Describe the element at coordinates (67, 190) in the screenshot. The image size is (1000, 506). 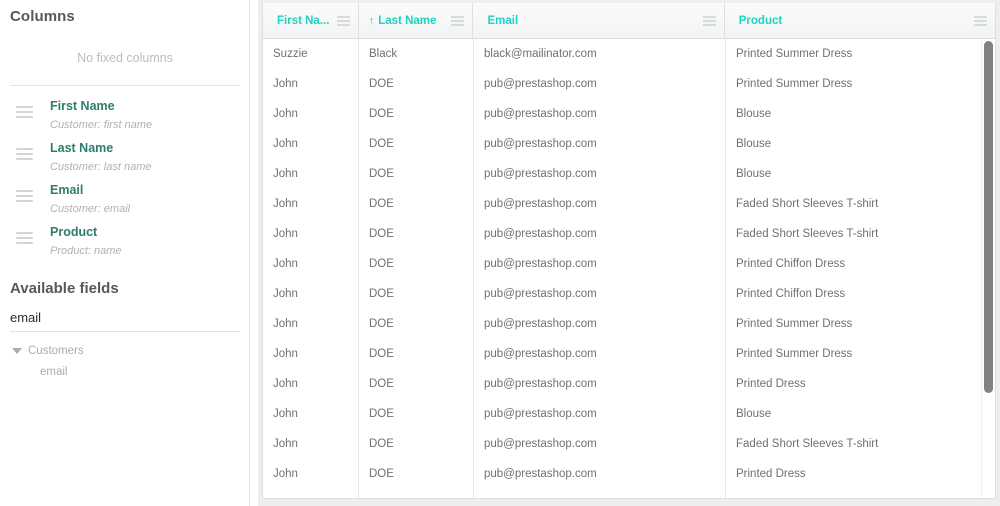
I see `column-item-label: Email` at that location.